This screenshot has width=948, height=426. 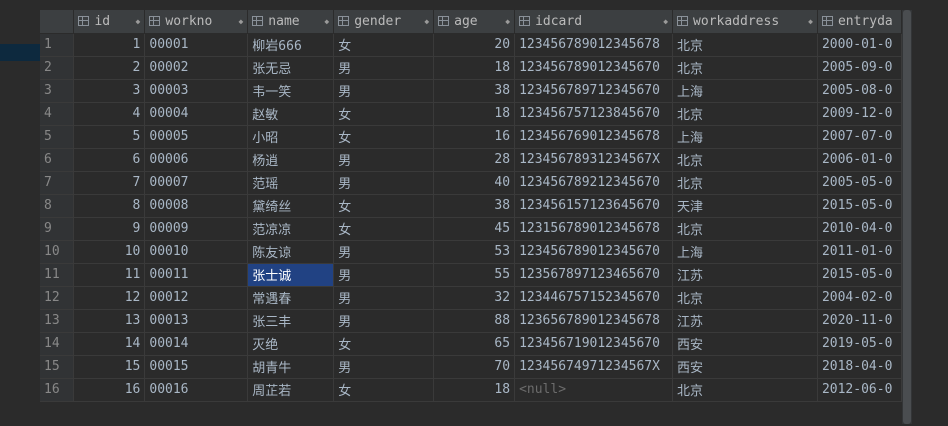 What do you see at coordinates (474, 183) in the screenshot?
I see `cell-age: 40` at bounding box center [474, 183].